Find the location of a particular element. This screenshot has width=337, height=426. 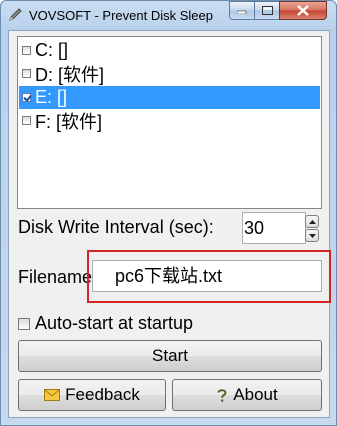

spin-down-button is located at coordinates (312, 235).